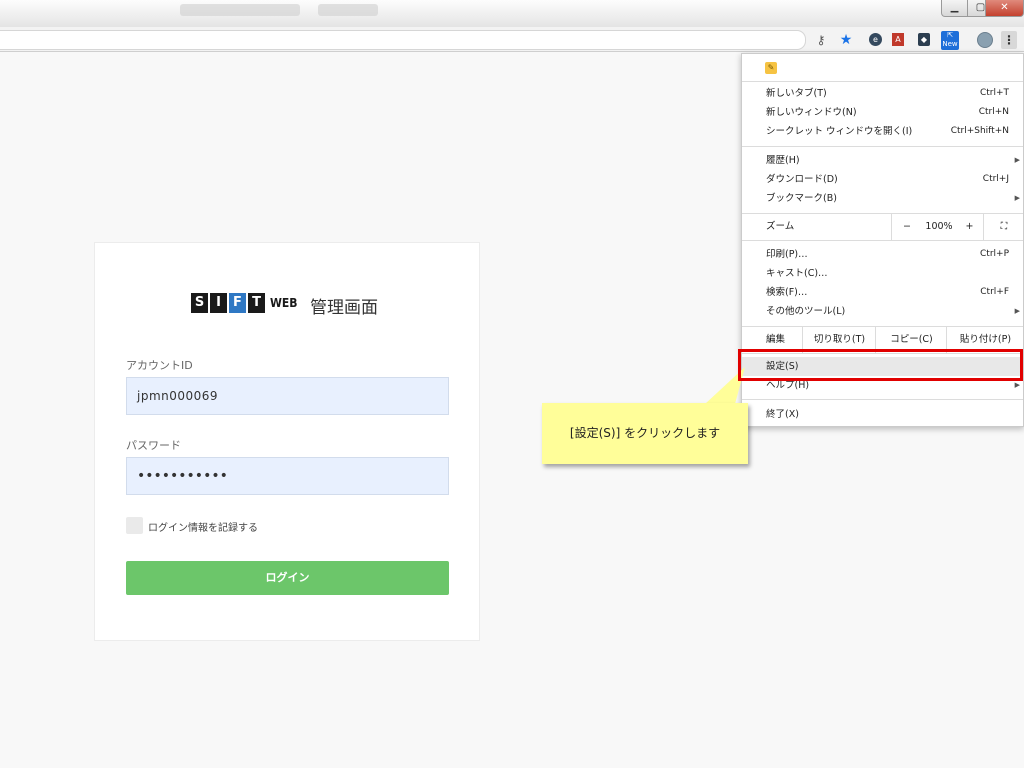 The height and width of the screenshot is (768, 1024). I want to click on password-label: パスワード, so click(153, 445).